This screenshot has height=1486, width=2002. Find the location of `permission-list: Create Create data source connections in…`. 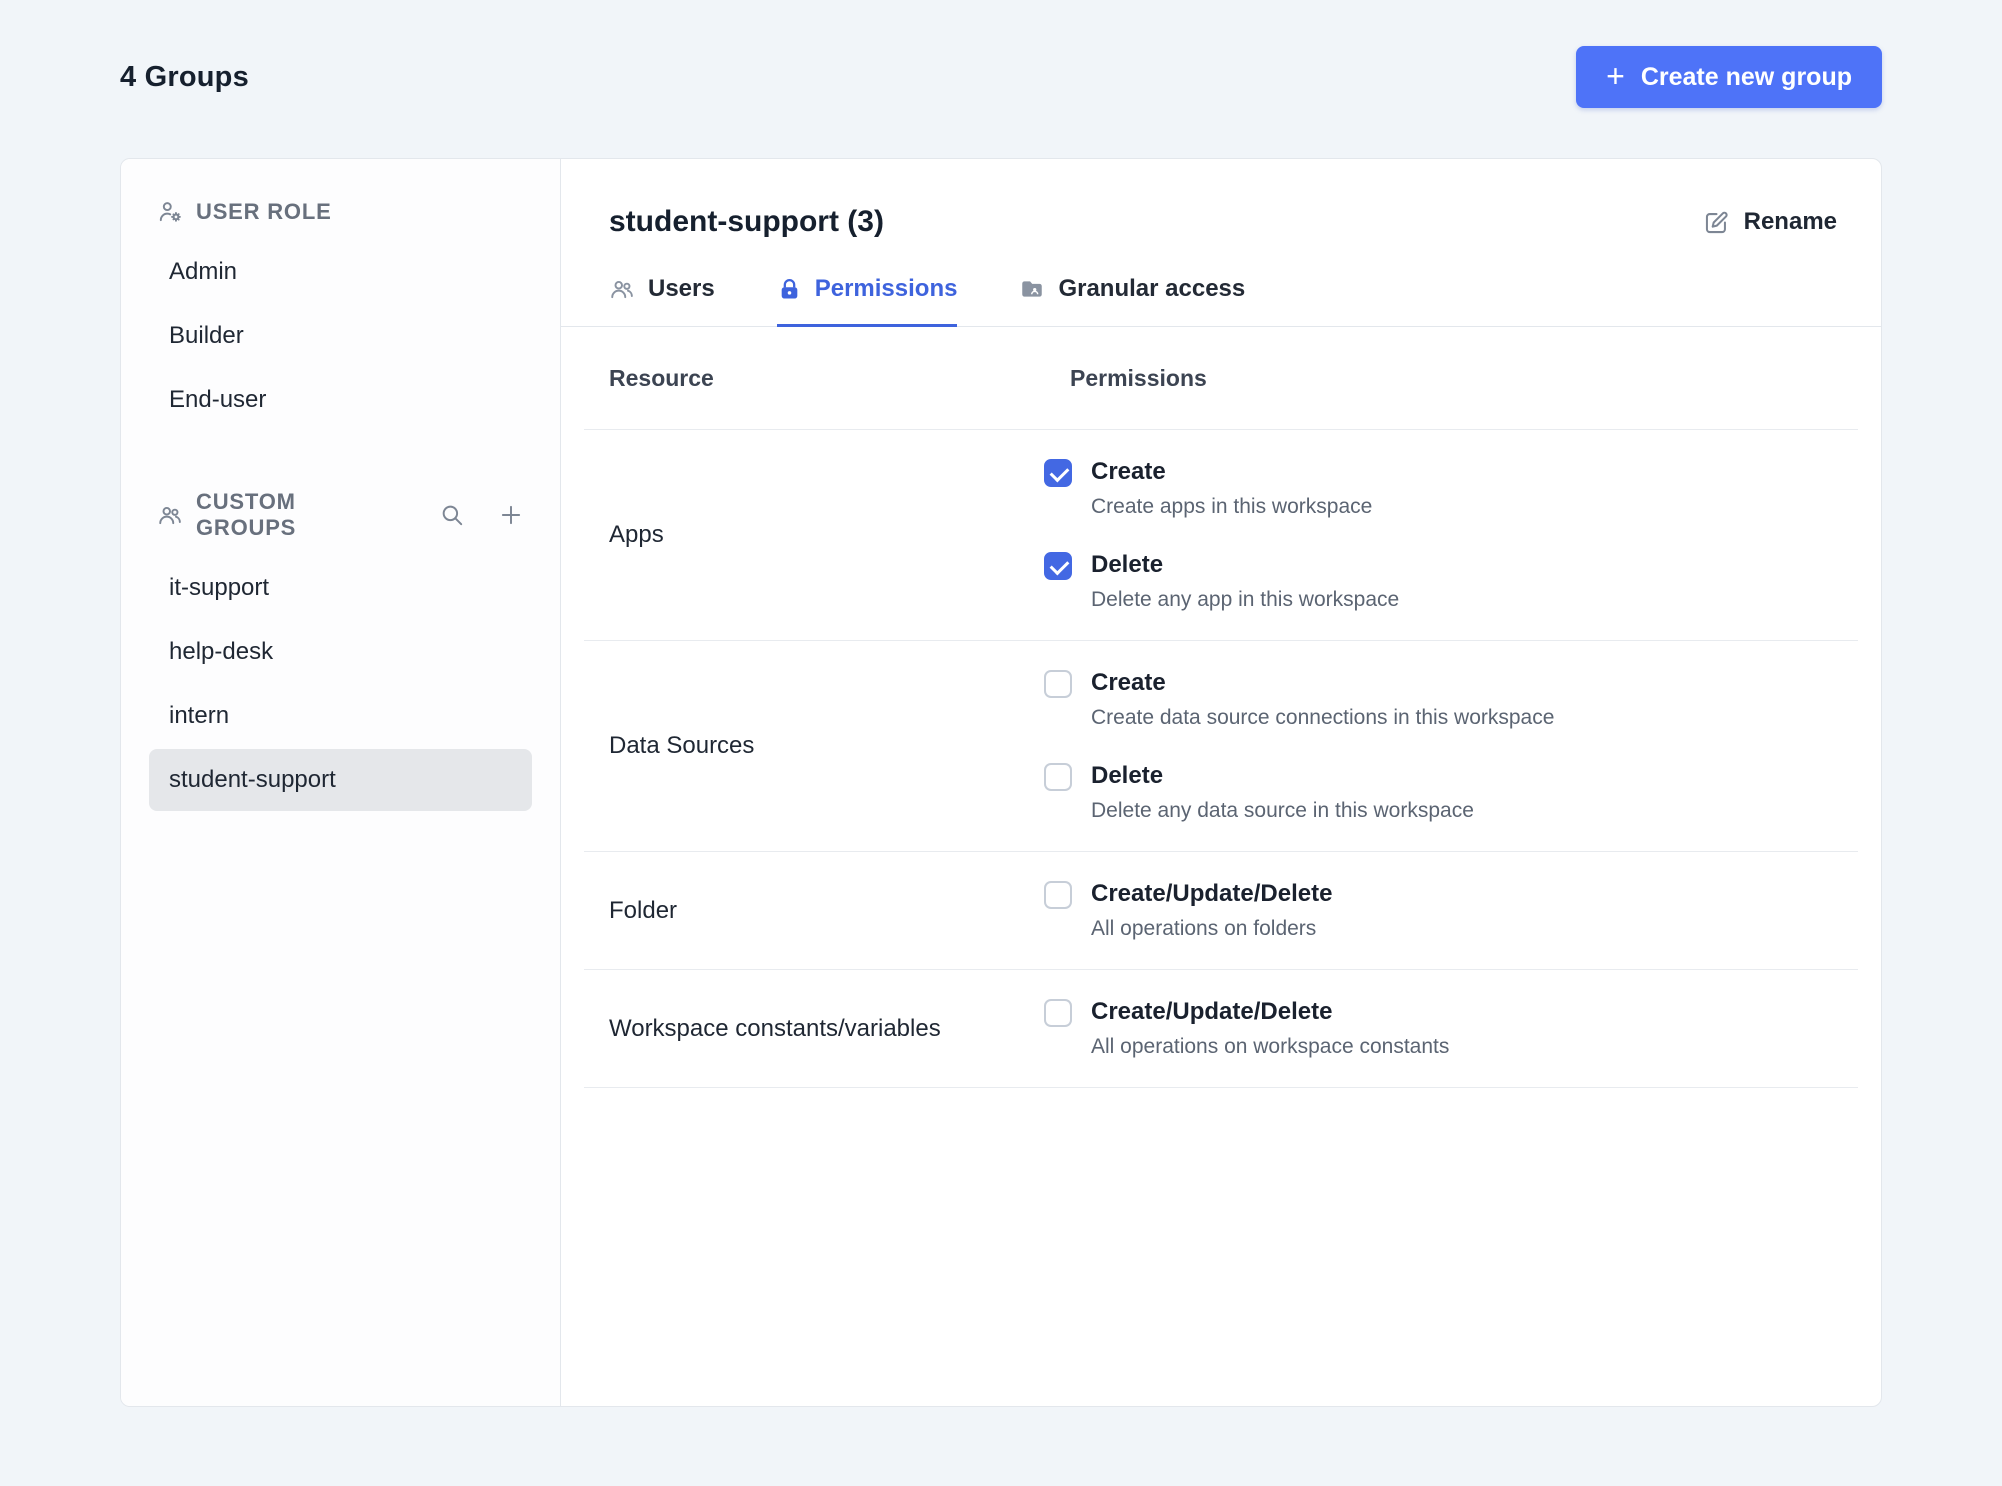

permission-list: Create Create data source connections in… is located at coordinates (1299, 746).